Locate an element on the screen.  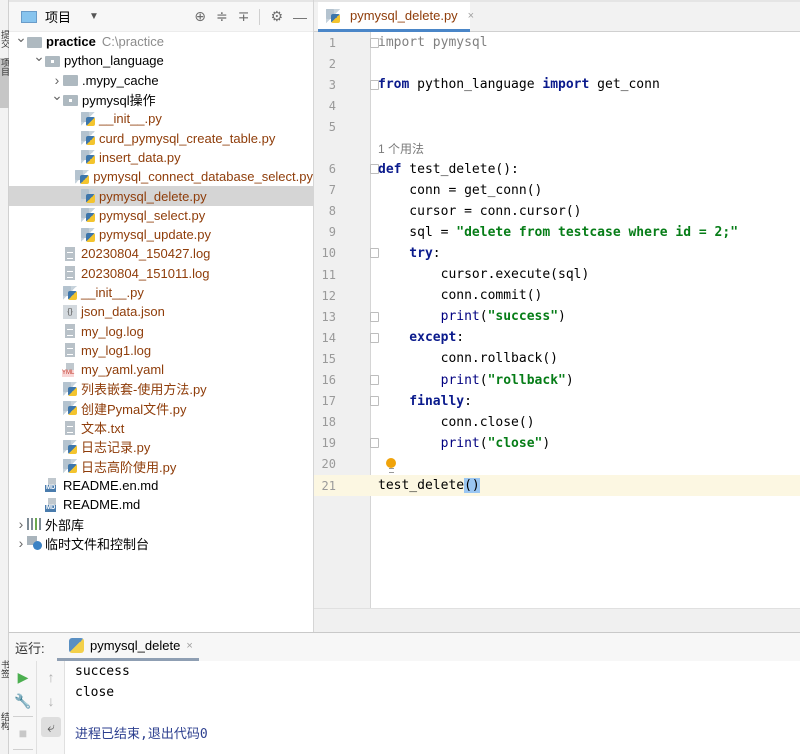
strip-tab-structure: 结构 is located at coordinates (4, 732).